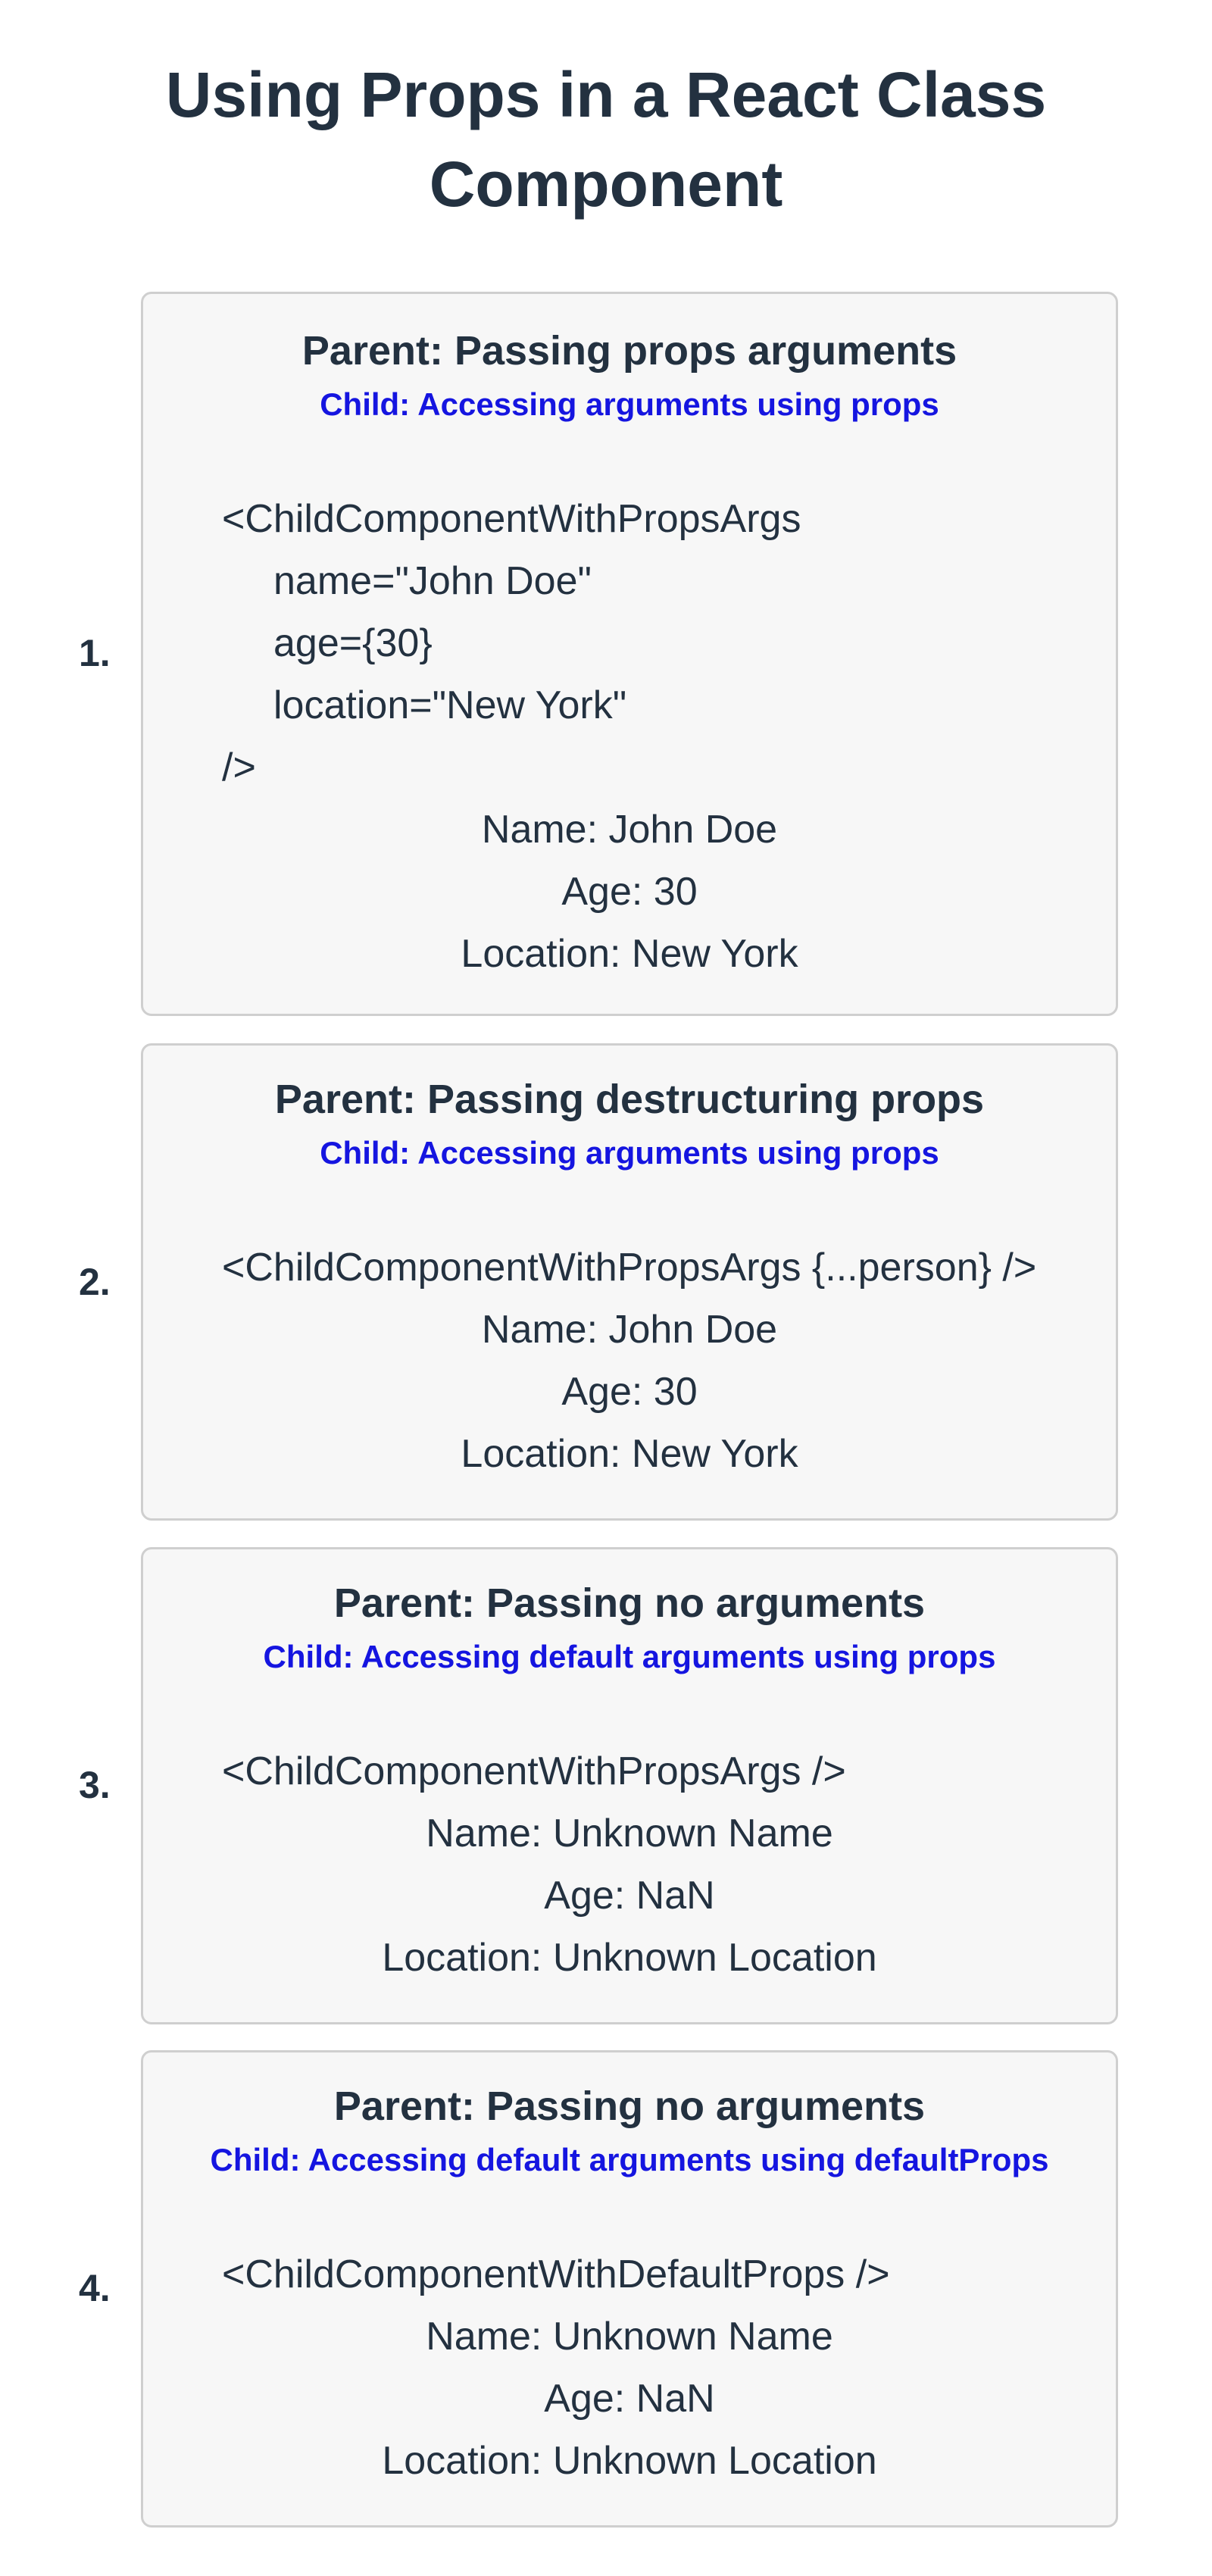 Image resolution: width=1212 pixels, height=2576 pixels. What do you see at coordinates (353, 643) in the screenshot?
I see `code-line: age={30}` at bounding box center [353, 643].